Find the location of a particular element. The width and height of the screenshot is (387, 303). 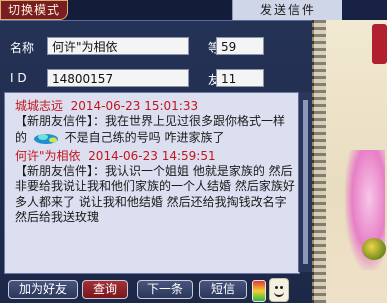

name-field: 何许"为相依 is located at coordinates (118, 46).